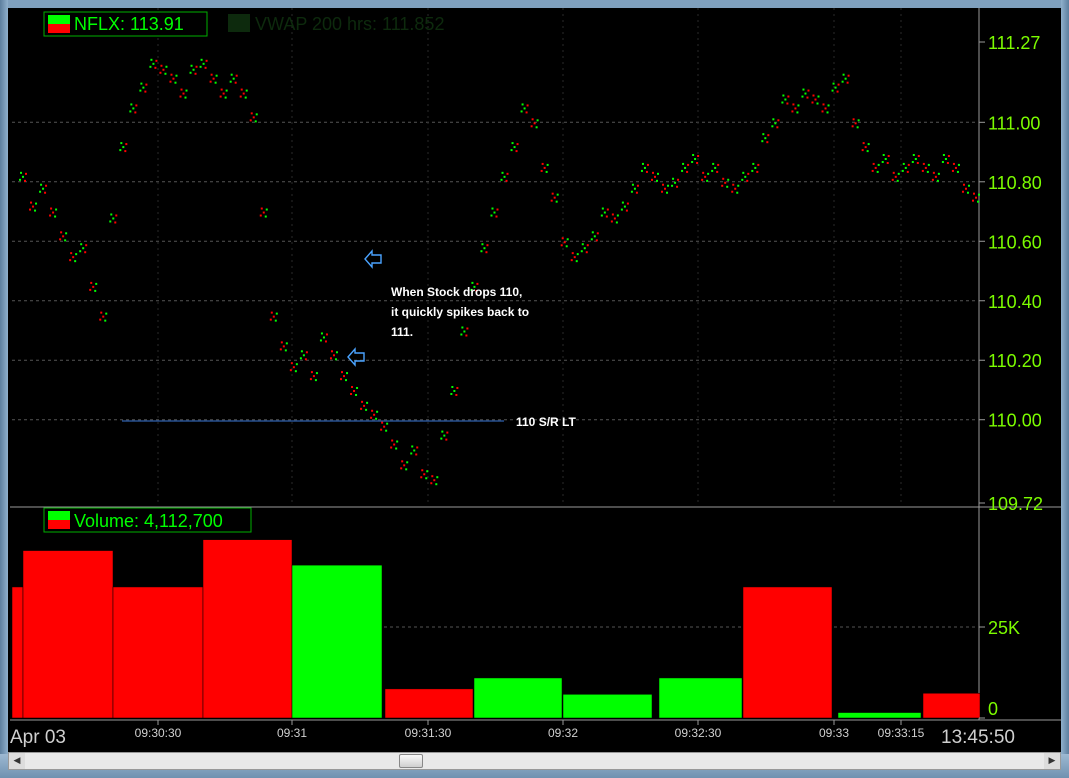 This screenshot has height=778, width=1069. Describe the element at coordinates (1052, 761) in the screenshot. I see `scroll-right-icon: ▶` at that location.